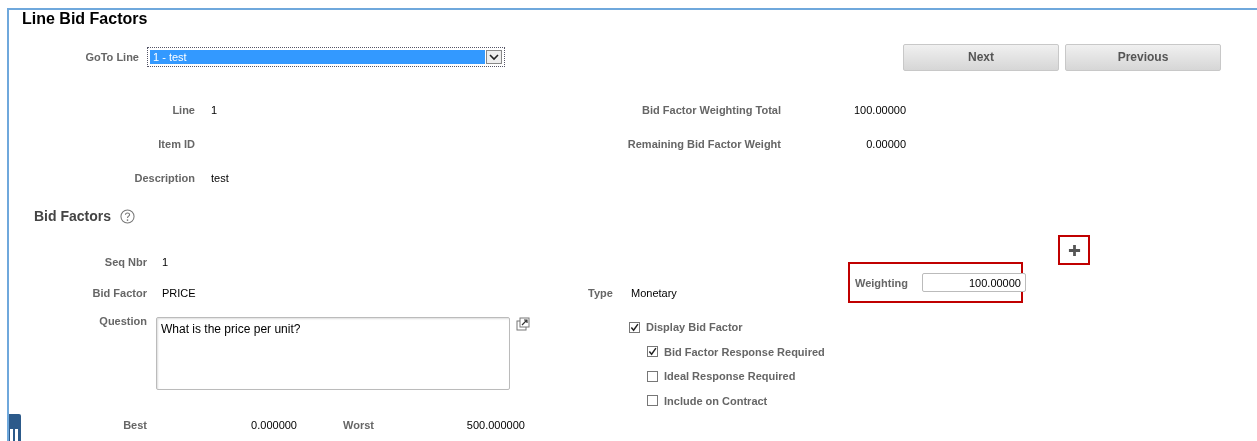 This screenshot has height=441, width=1257. Describe the element at coordinates (220, 178) in the screenshot. I see `field-value: test` at that location.